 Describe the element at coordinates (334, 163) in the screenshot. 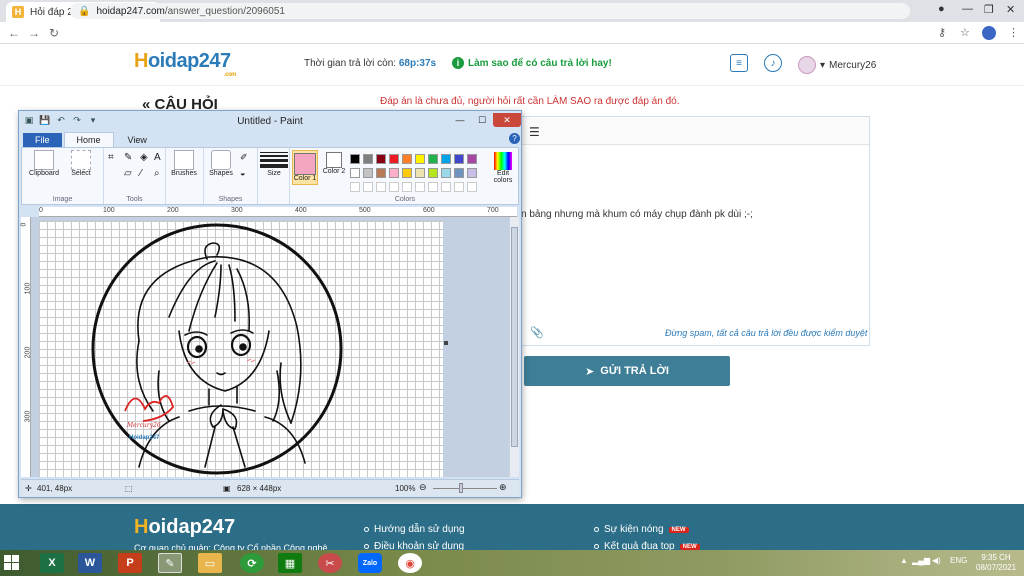

I see `color2-button: Color 2` at that location.